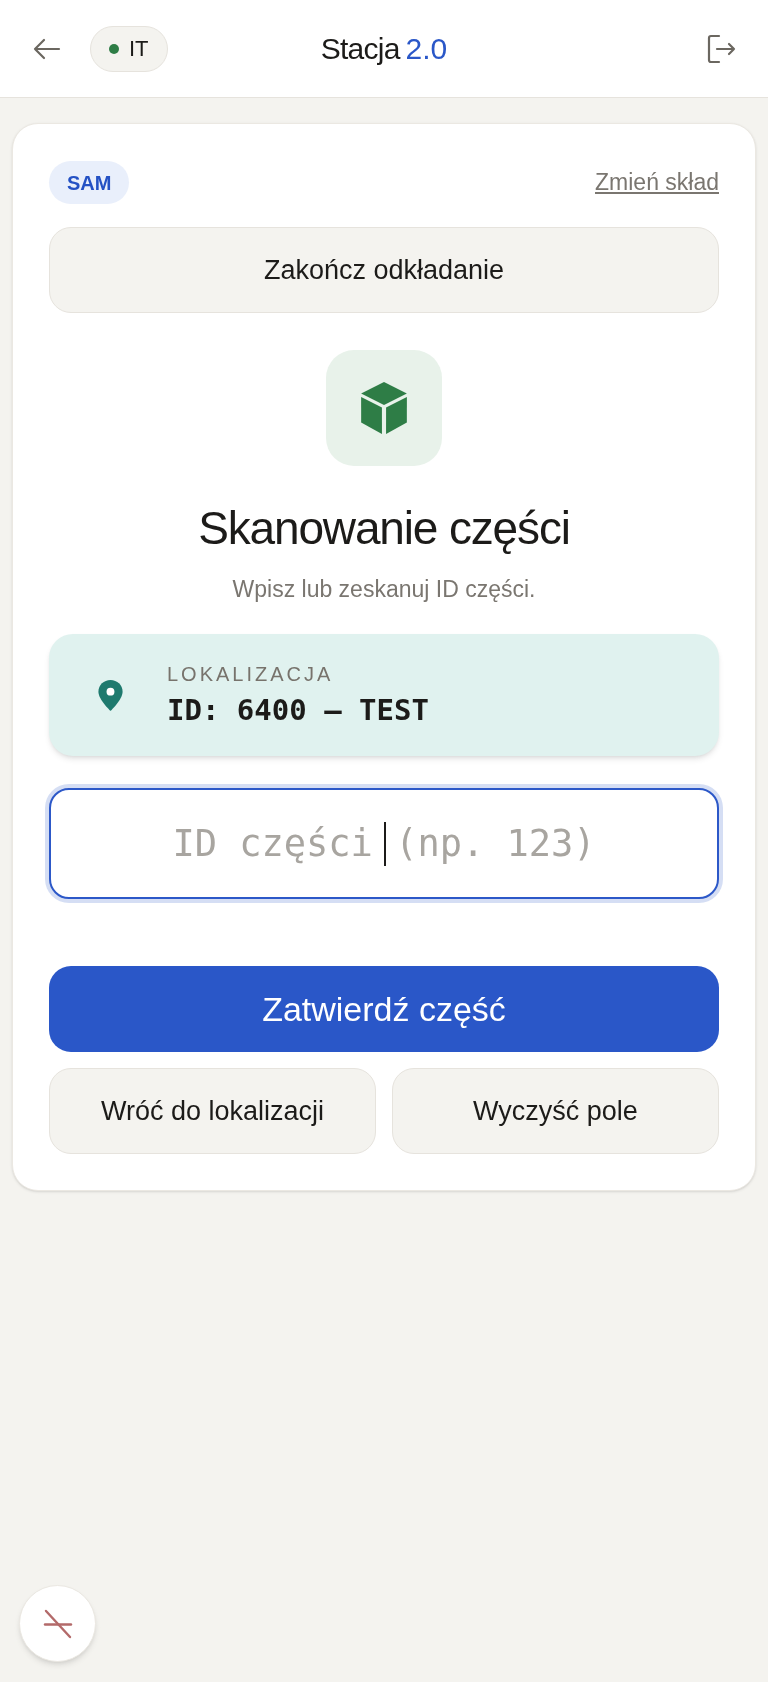 The width and height of the screenshot is (768, 1682). Describe the element at coordinates (384, 408) in the screenshot. I see `cube-icon` at that location.